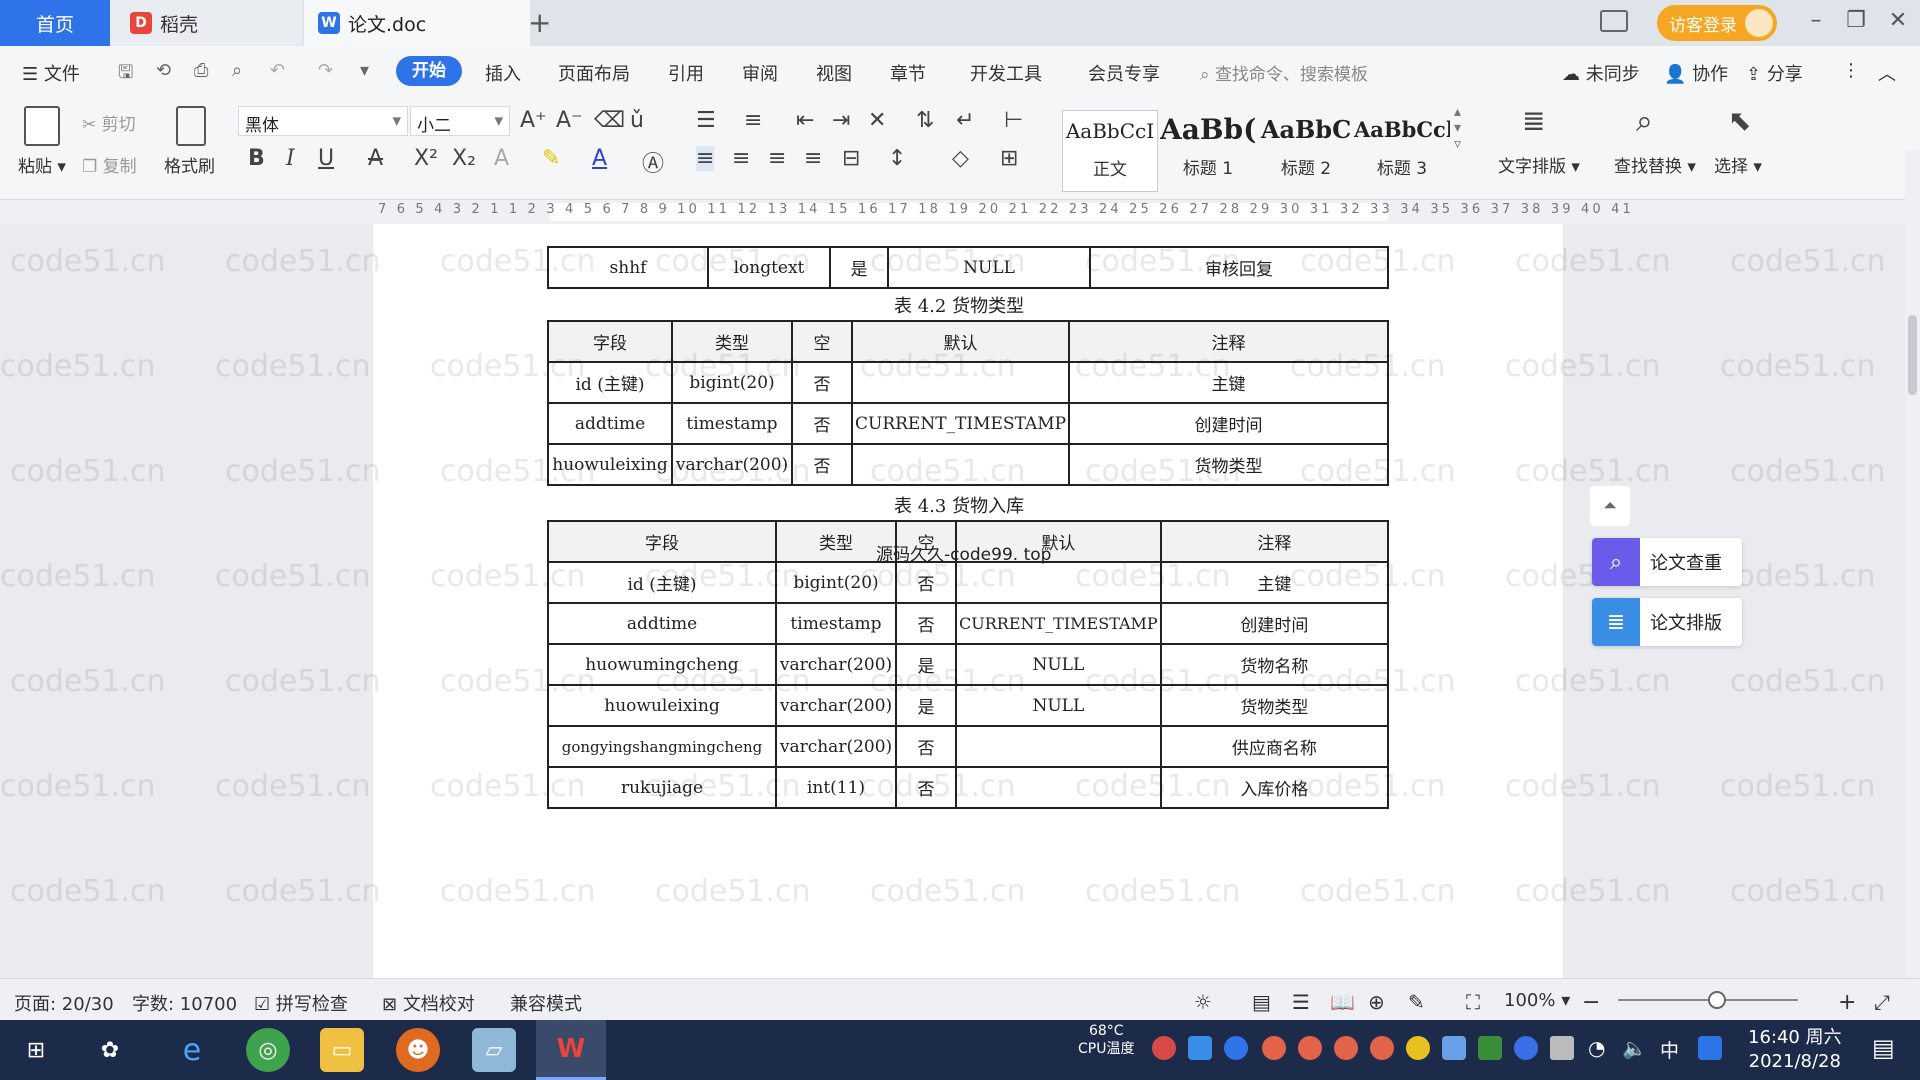 The width and height of the screenshot is (1920, 1080). I want to click on phonetic-icon: ǔ, so click(637, 120).